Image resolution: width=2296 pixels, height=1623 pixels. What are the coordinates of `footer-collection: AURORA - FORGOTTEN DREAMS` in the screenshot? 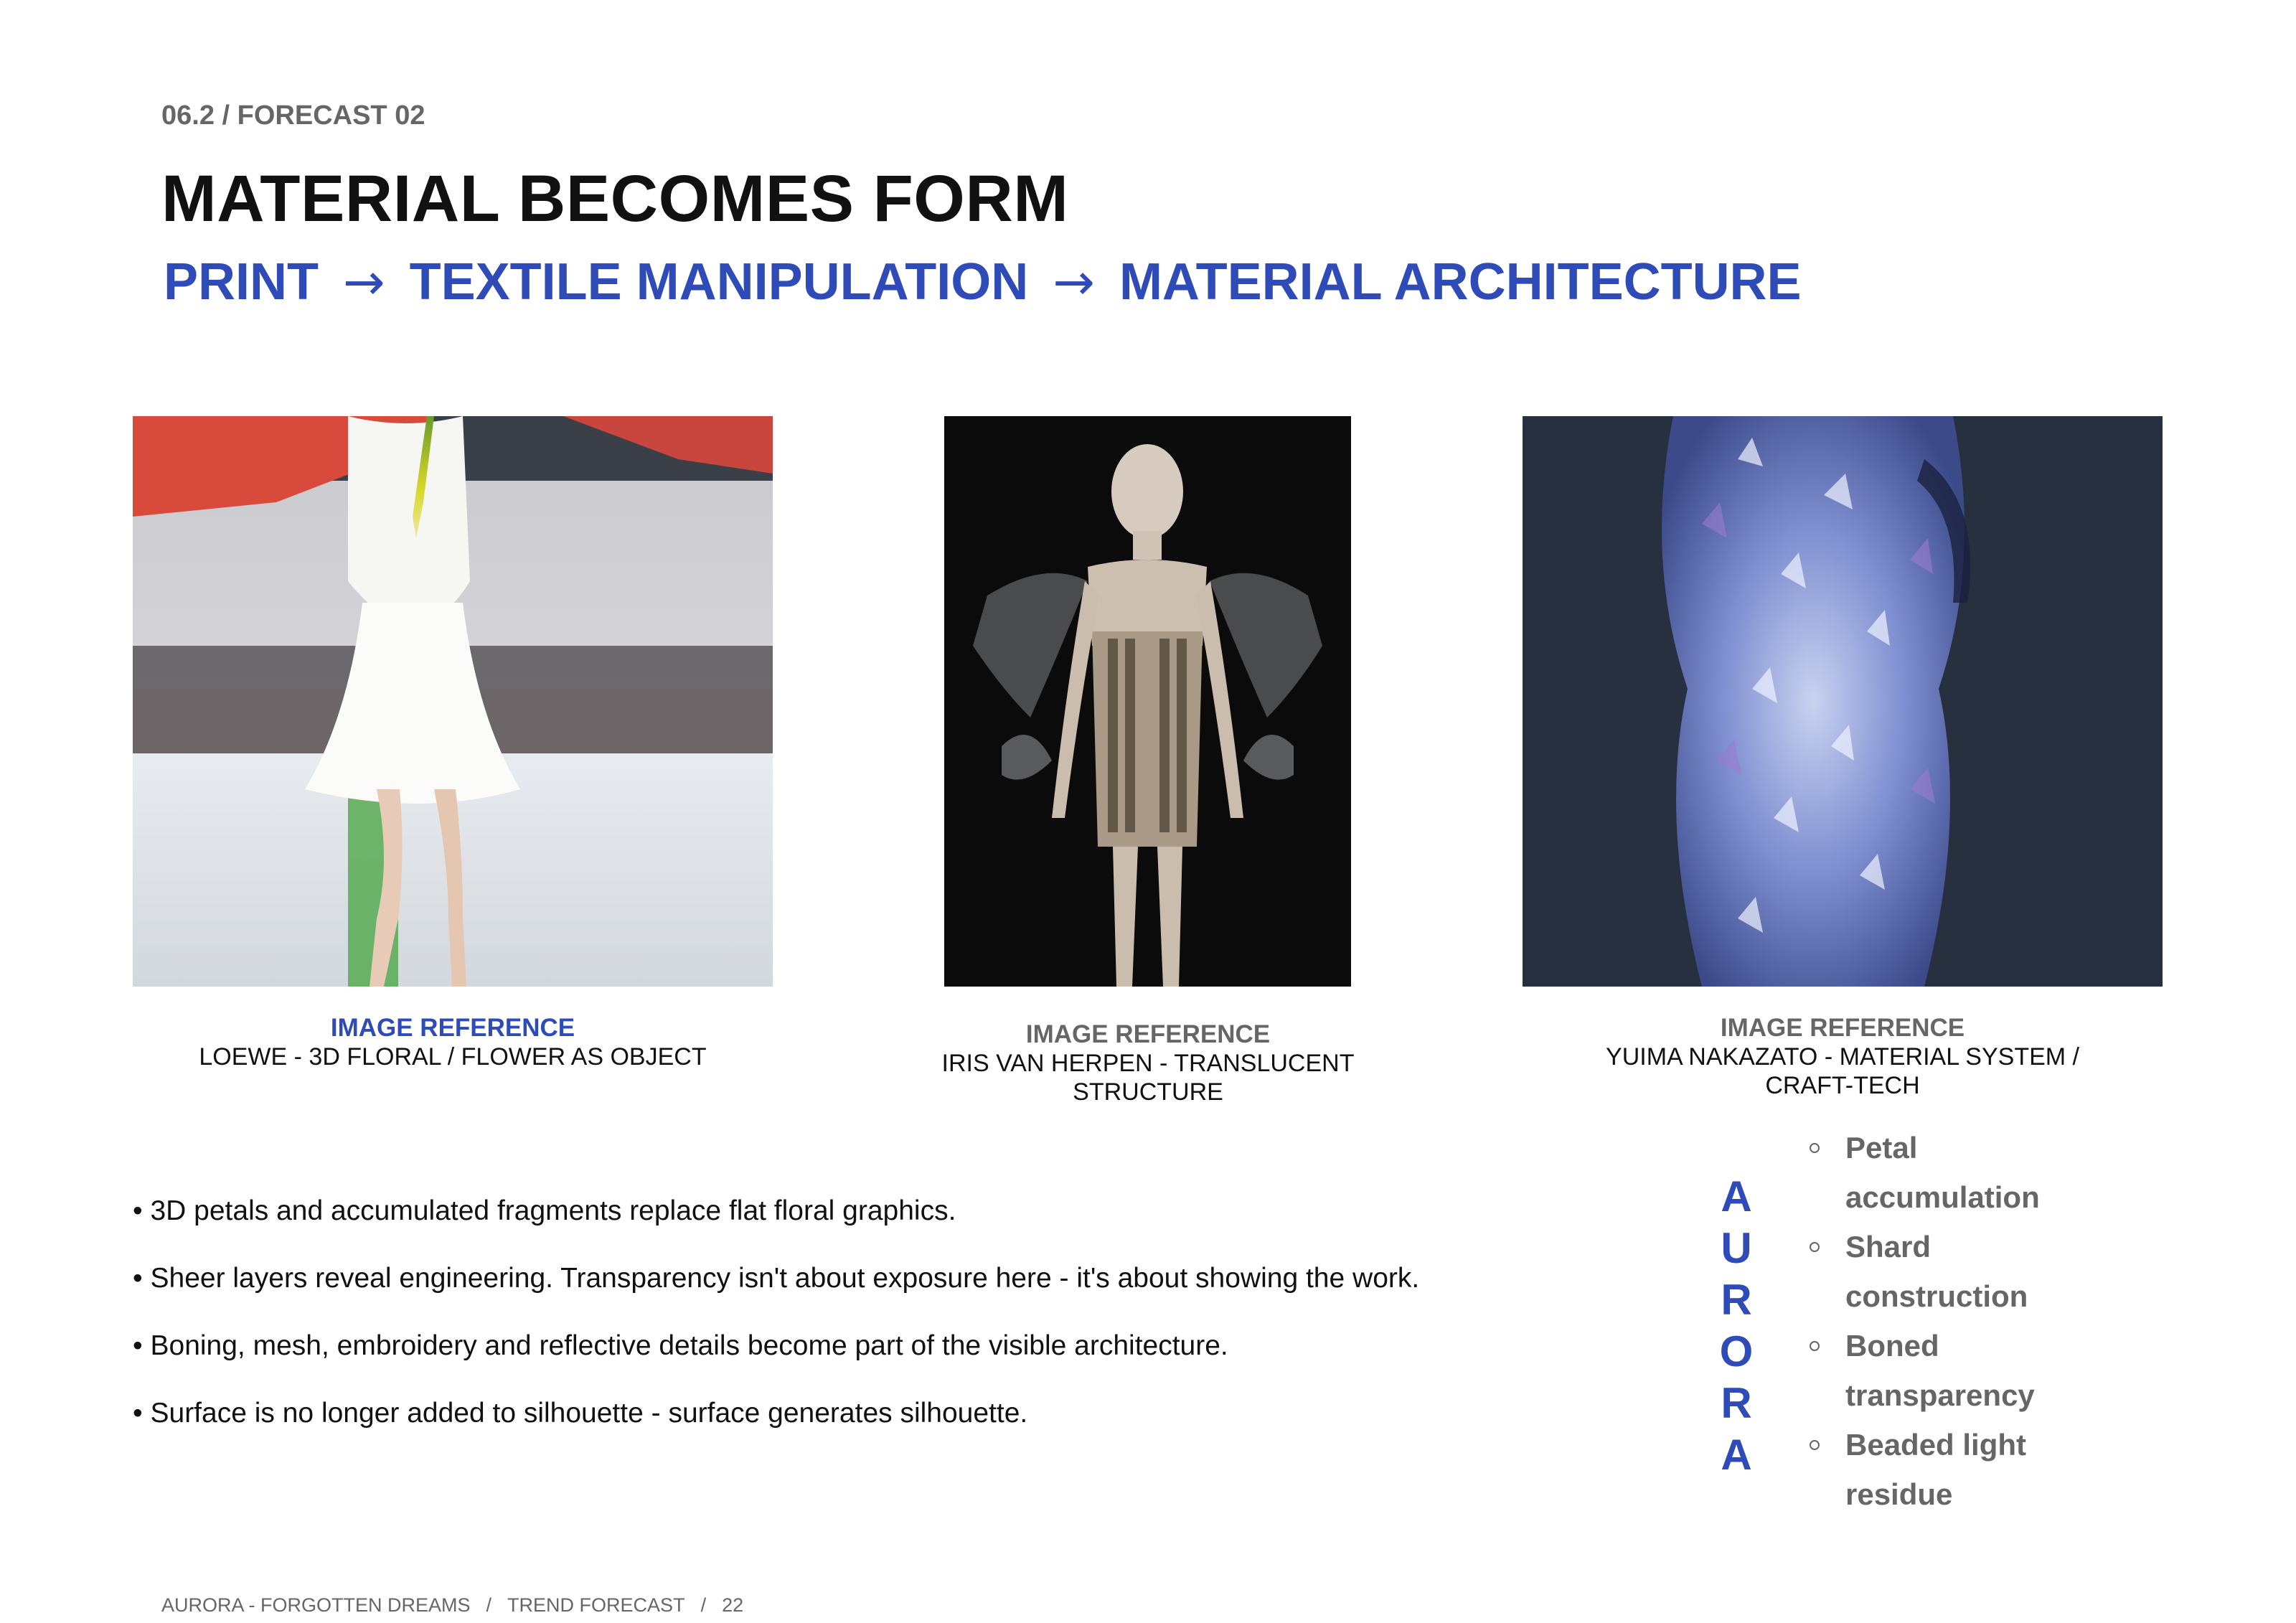 It's located at (316, 1605).